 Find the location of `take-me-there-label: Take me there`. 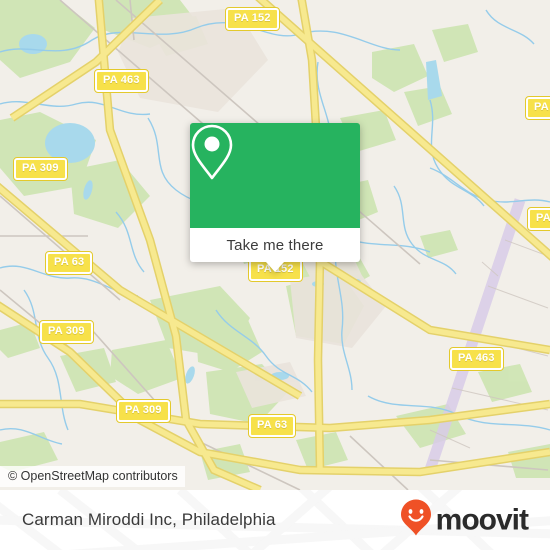

take-me-there-label: Take me there is located at coordinates (275, 245).